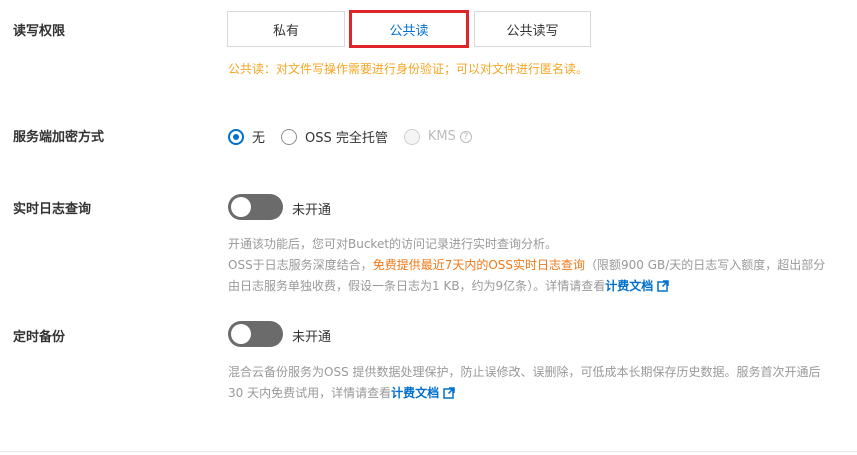 This screenshot has width=857, height=455. Describe the element at coordinates (286, 29) in the screenshot. I see `acl-private-button: 私有` at that location.